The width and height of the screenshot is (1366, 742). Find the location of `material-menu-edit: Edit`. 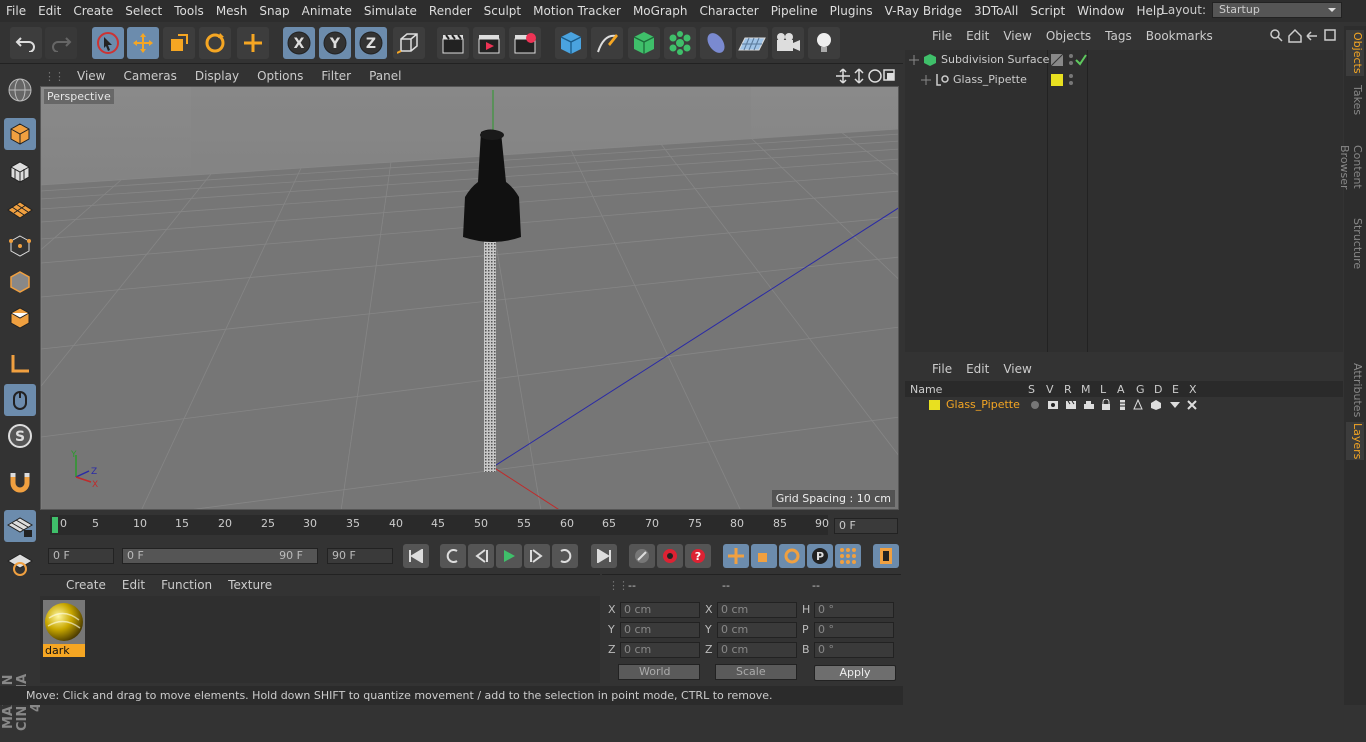

material-menu-edit: Edit is located at coordinates (133, 585).